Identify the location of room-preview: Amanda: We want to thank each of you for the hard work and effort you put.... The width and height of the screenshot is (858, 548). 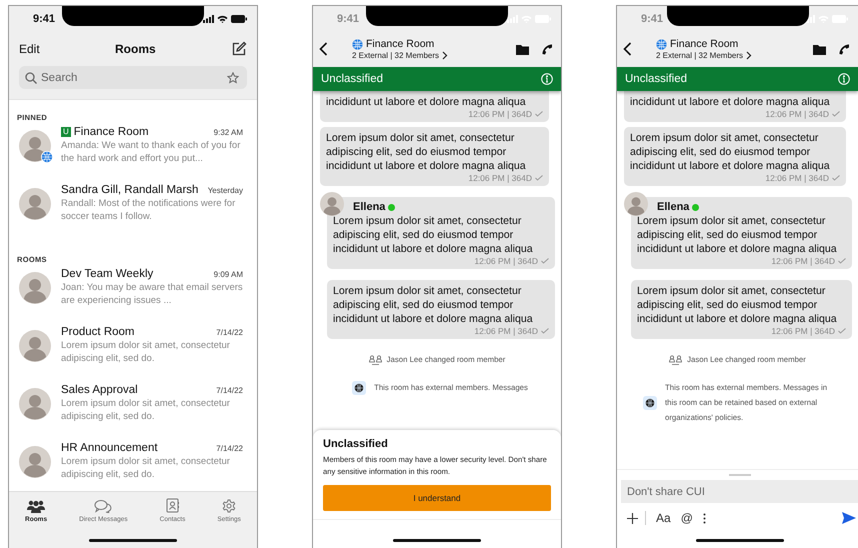
(151, 152).